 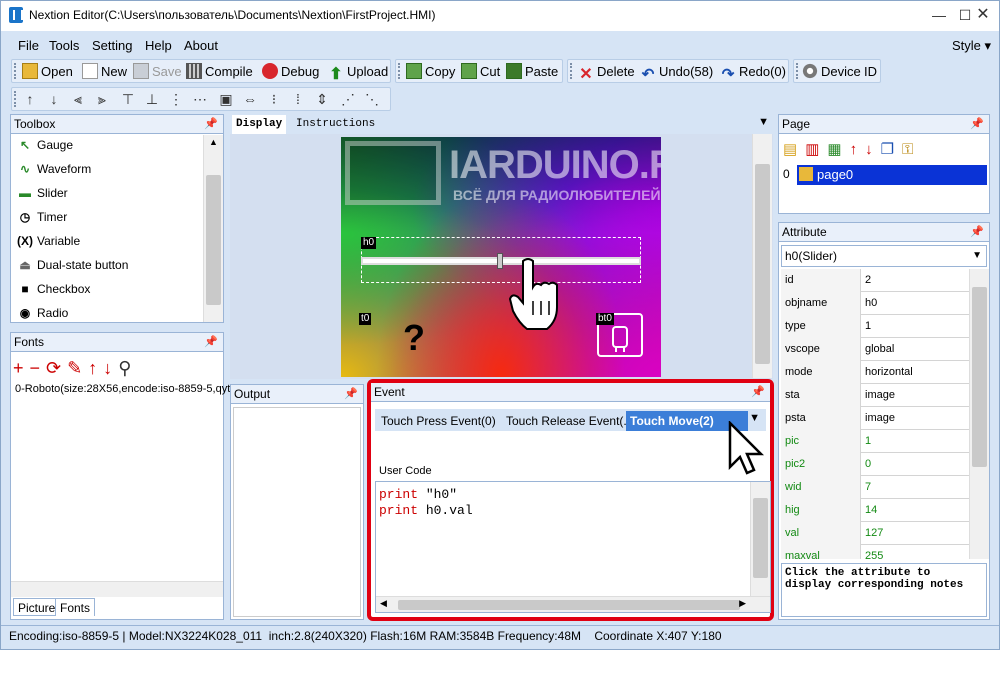 What do you see at coordinates (298, 99) in the screenshot?
I see `space-distribute-icon: ⁞` at bounding box center [298, 99].